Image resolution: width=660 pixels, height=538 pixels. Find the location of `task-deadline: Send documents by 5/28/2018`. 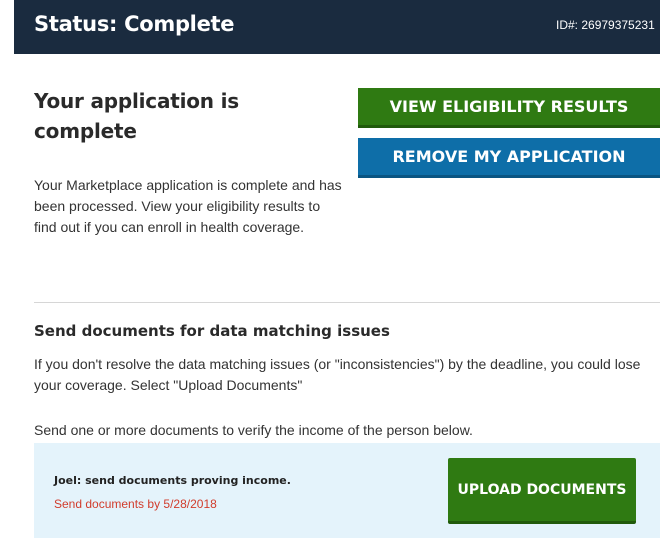

task-deadline: Send documents by 5/28/2018 is located at coordinates (135, 504).